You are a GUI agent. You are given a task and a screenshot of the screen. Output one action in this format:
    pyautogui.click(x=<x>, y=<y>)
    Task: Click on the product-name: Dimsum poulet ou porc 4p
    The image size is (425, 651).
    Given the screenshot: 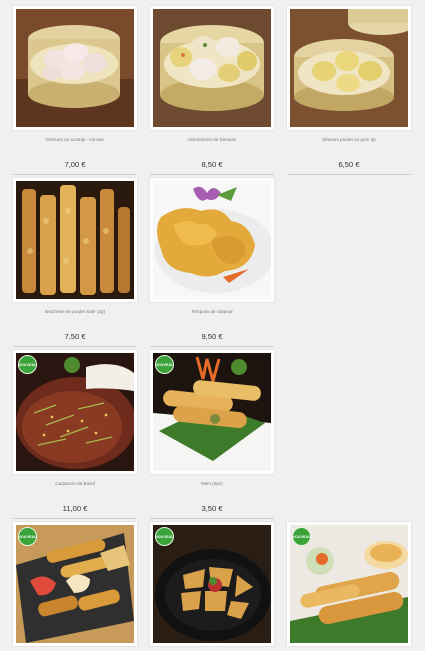 What is the action you would take?
    pyautogui.click(x=349, y=139)
    